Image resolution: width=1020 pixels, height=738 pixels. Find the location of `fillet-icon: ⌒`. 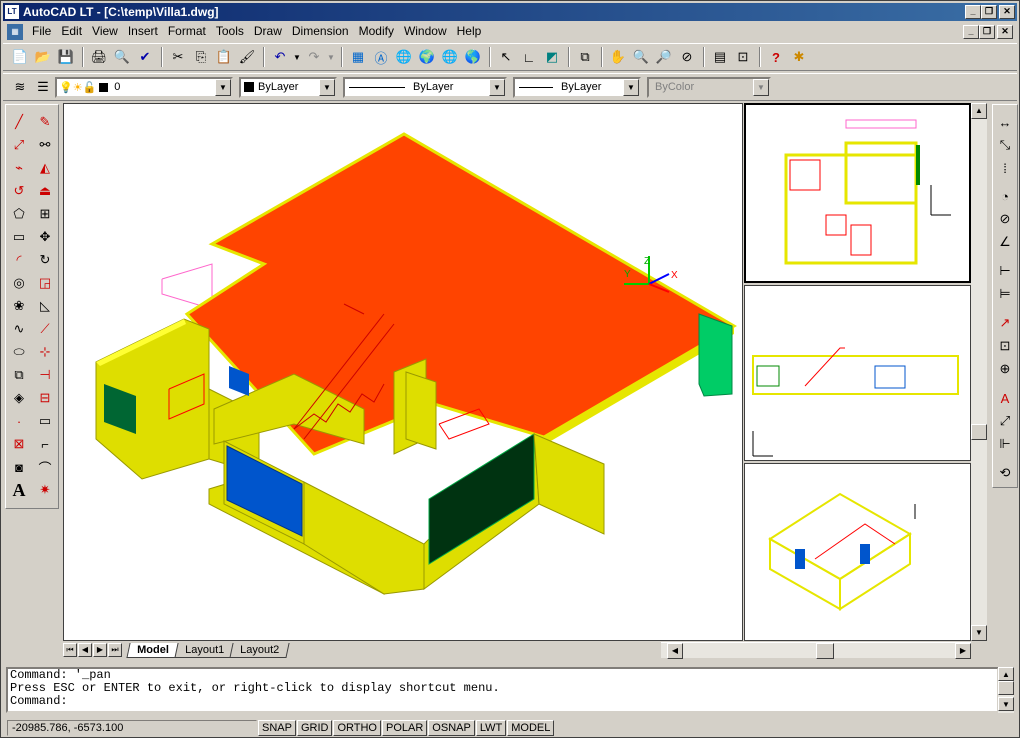

fillet-icon: ⌒ is located at coordinates (45, 467).